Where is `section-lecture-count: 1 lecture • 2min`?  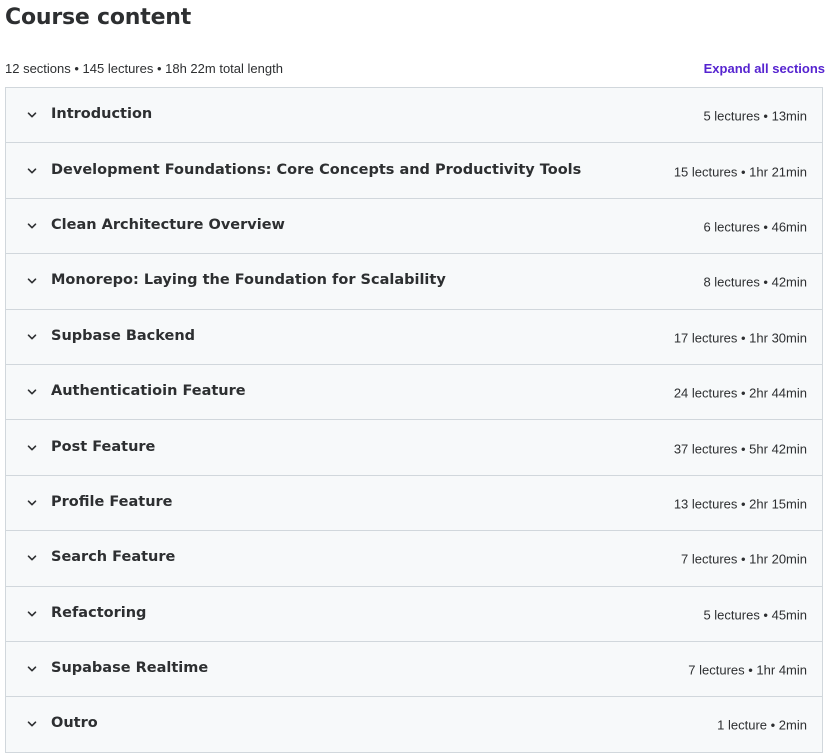 section-lecture-count: 1 lecture • 2min is located at coordinates (762, 725).